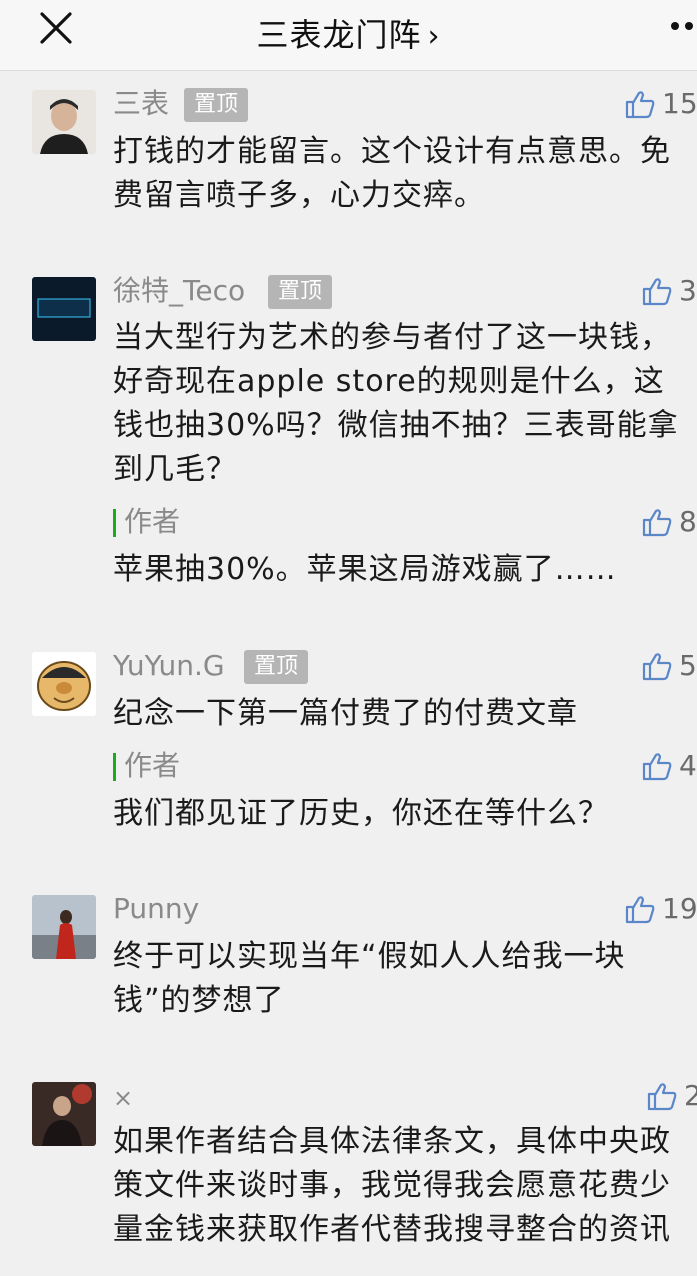 The width and height of the screenshot is (697, 1276). What do you see at coordinates (679, 103) in the screenshot?
I see `like-count: 15` at bounding box center [679, 103].